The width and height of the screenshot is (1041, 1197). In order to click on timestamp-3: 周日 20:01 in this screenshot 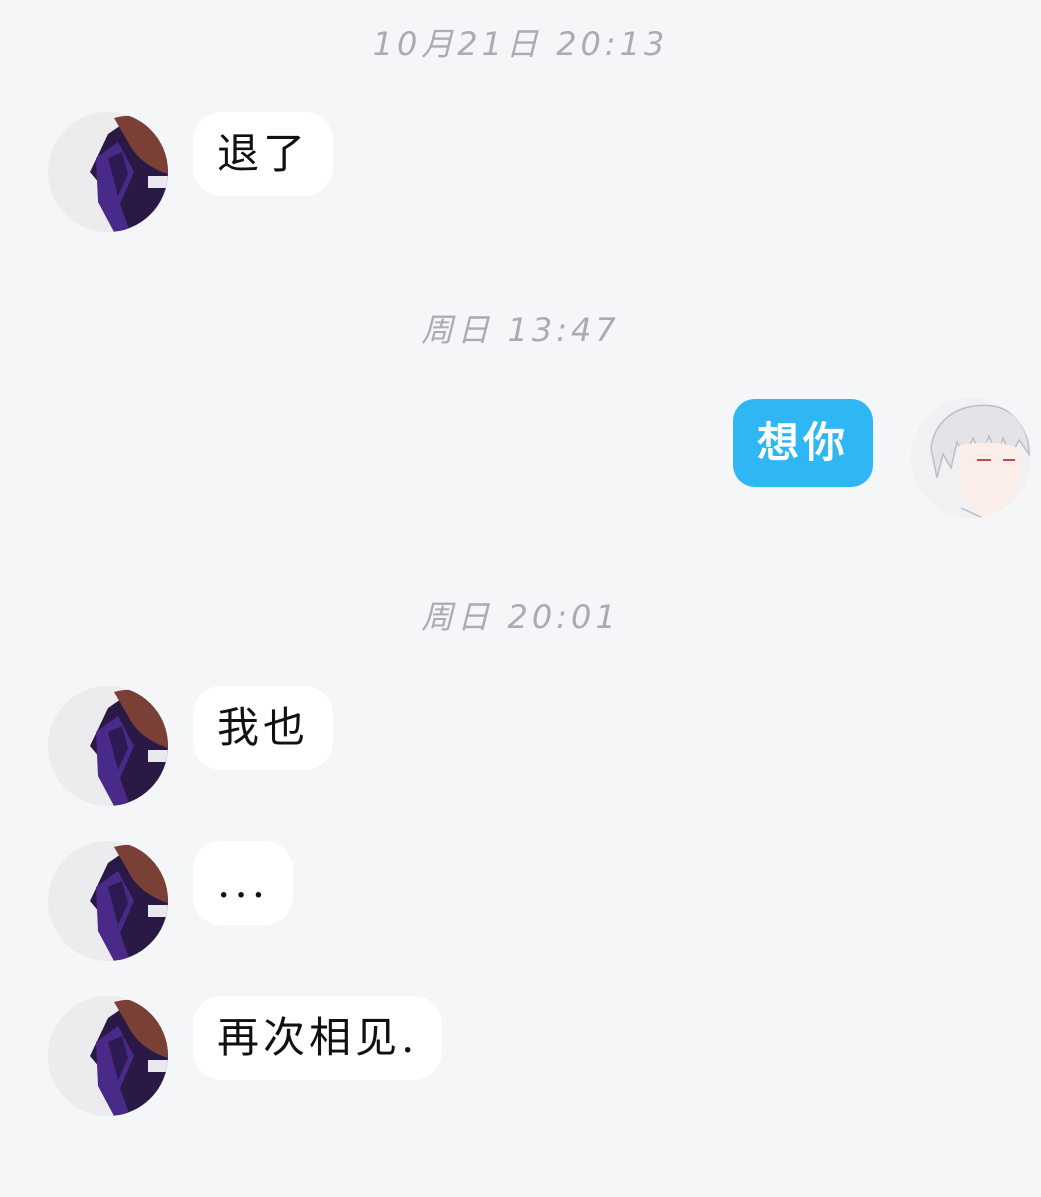, I will do `click(520, 617)`.